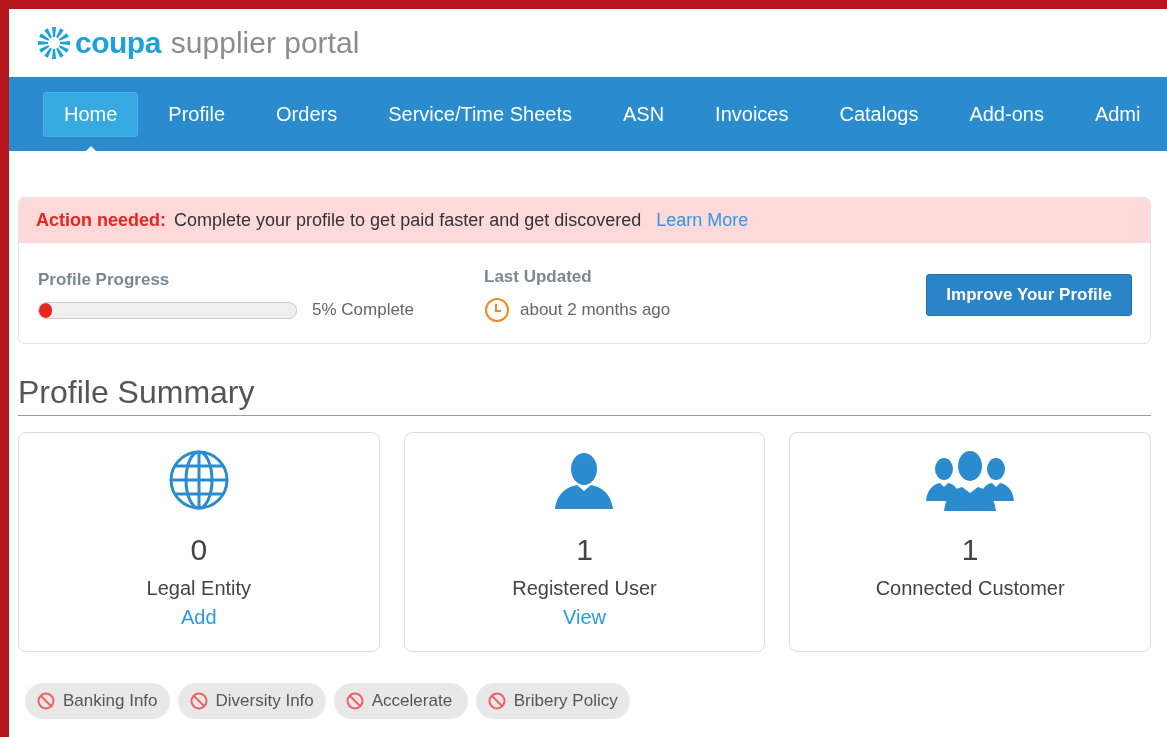 Image resolution: width=1167 pixels, height=737 pixels. What do you see at coordinates (584, 617) in the screenshot?
I see `card-link: View` at bounding box center [584, 617].